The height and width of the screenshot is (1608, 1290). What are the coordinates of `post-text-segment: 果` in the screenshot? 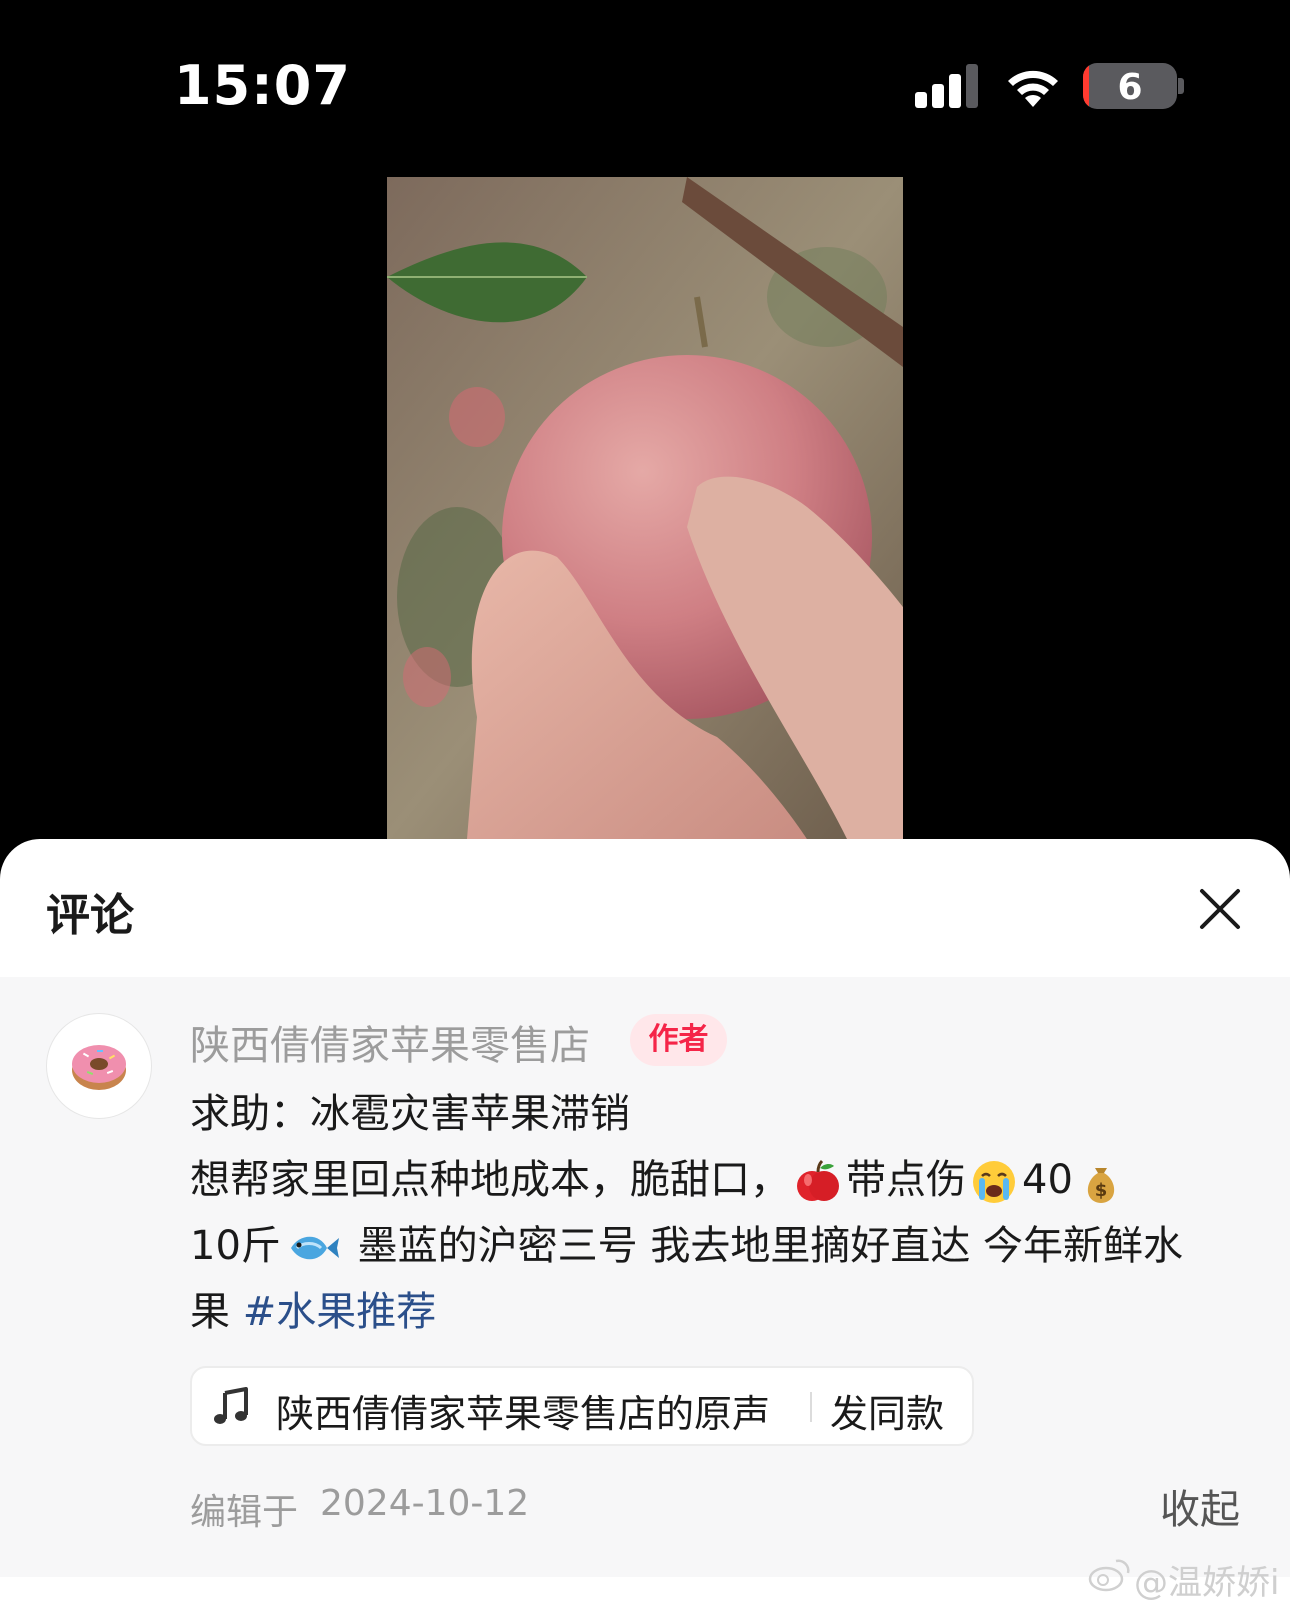 It's located at (216, 1312).